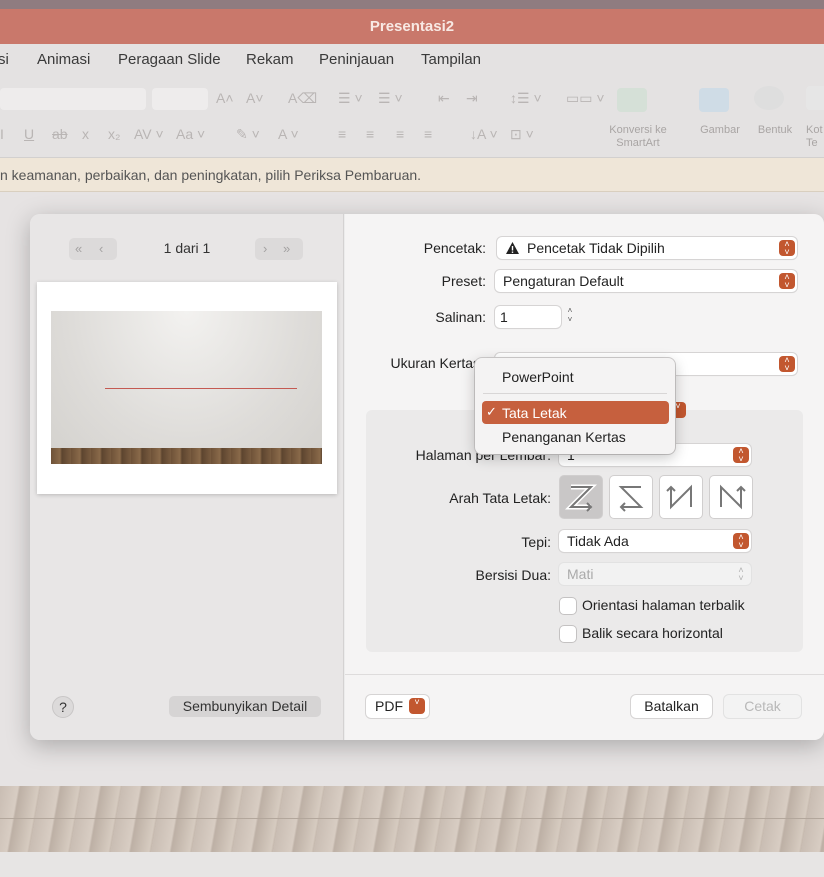  What do you see at coordinates (775, 130) in the screenshot?
I see `shapes-label: Bentuk` at bounding box center [775, 130].